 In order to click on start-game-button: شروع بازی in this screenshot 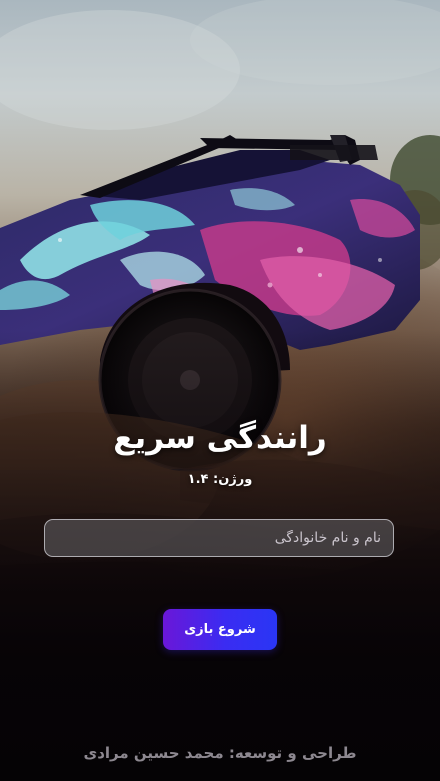, I will do `click(220, 629)`.